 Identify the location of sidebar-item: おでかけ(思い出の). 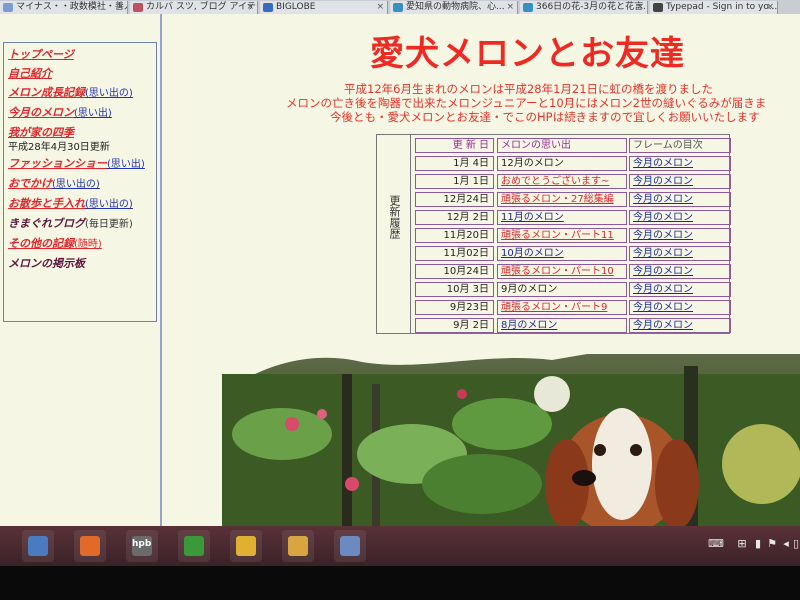
(80, 184).